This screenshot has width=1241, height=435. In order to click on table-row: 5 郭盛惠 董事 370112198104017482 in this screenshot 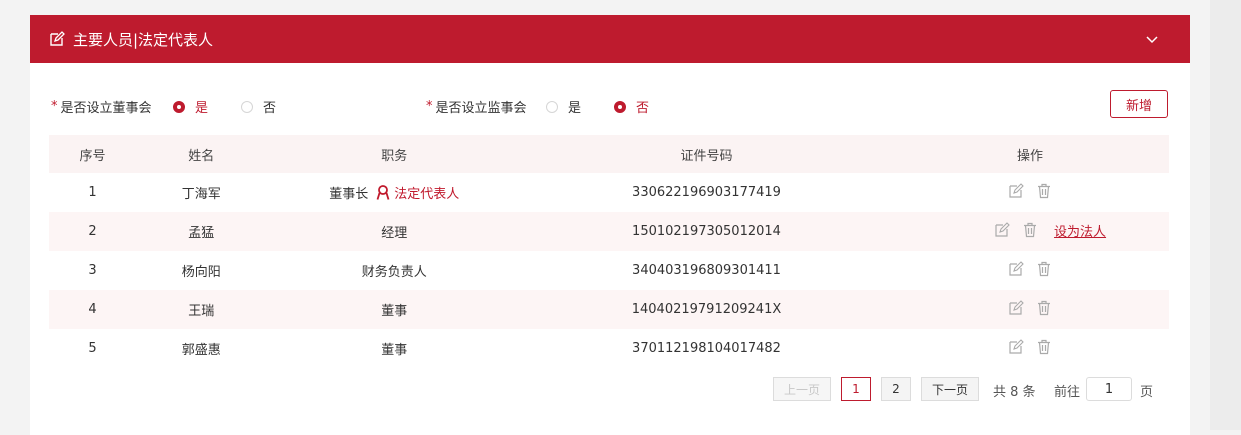, I will do `click(609, 348)`.